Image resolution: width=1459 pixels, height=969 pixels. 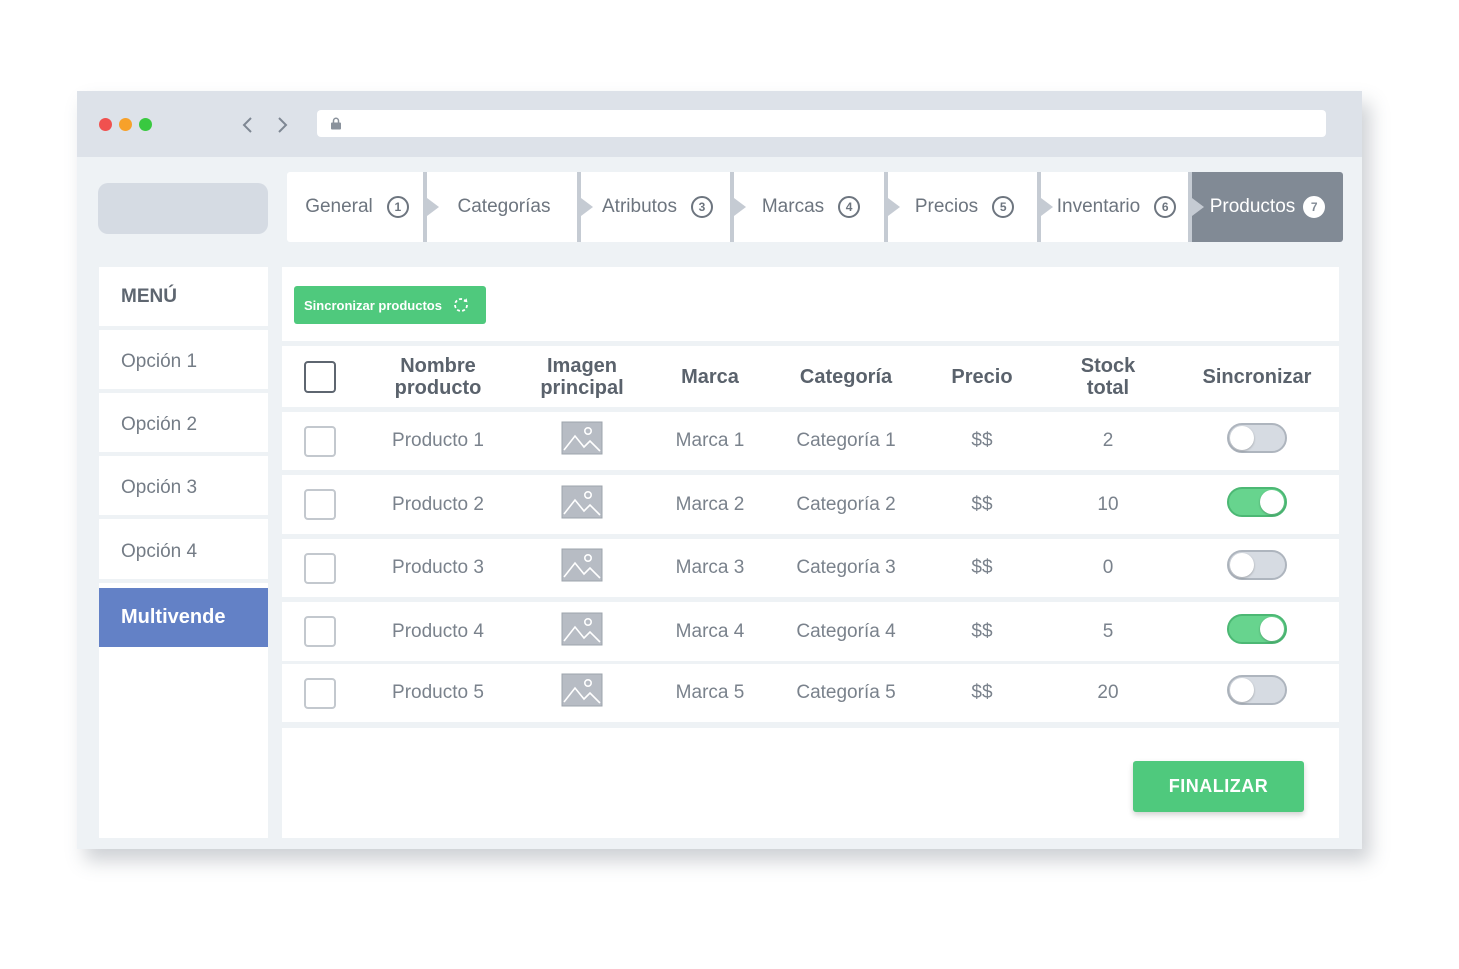 I want to click on product-brand: Marca 3, so click(x=710, y=567).